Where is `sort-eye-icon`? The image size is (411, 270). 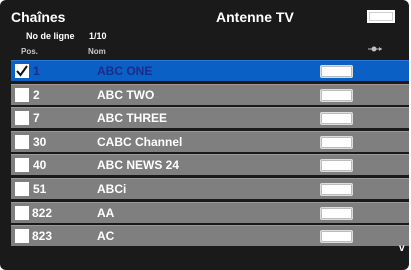 sort-eye-icon is located at coordinates (375, 49).